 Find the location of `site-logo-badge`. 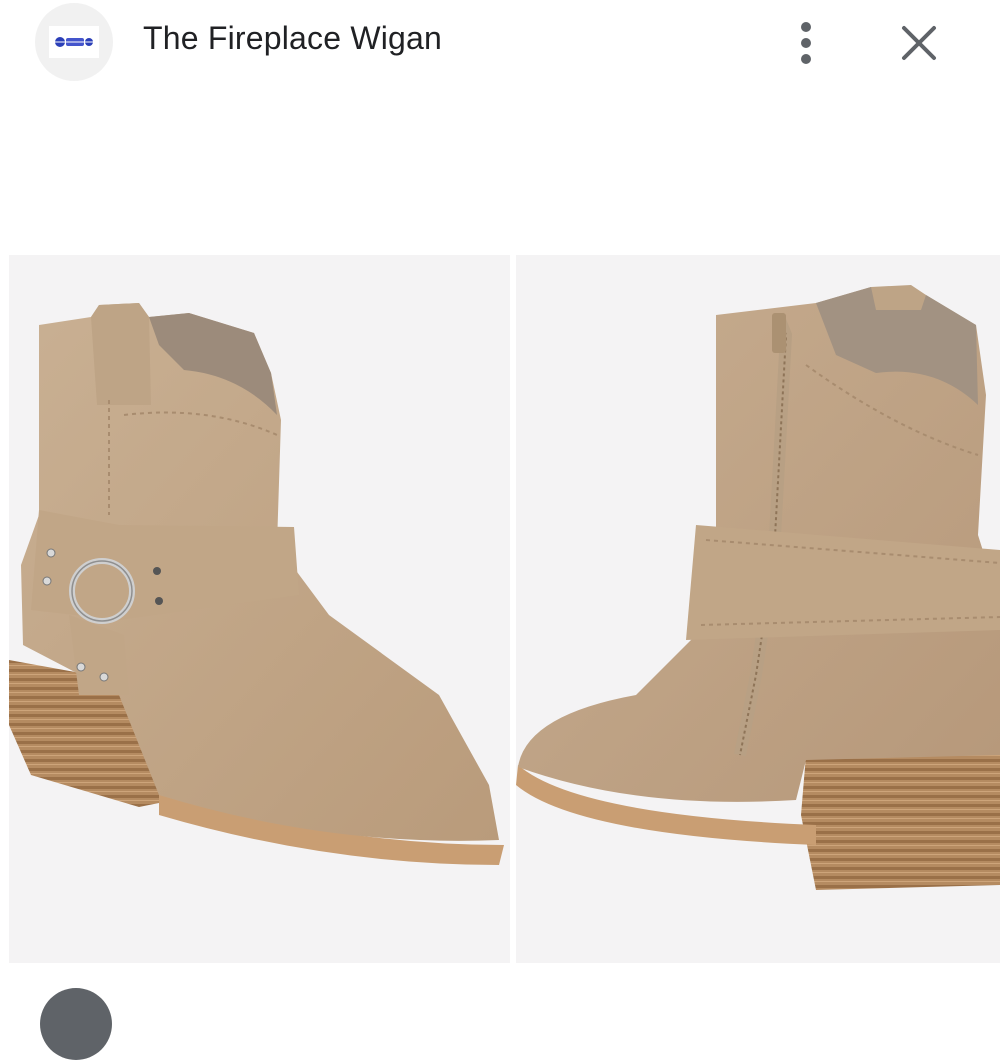

site-logo-badge is located at coordinates (74, 42).